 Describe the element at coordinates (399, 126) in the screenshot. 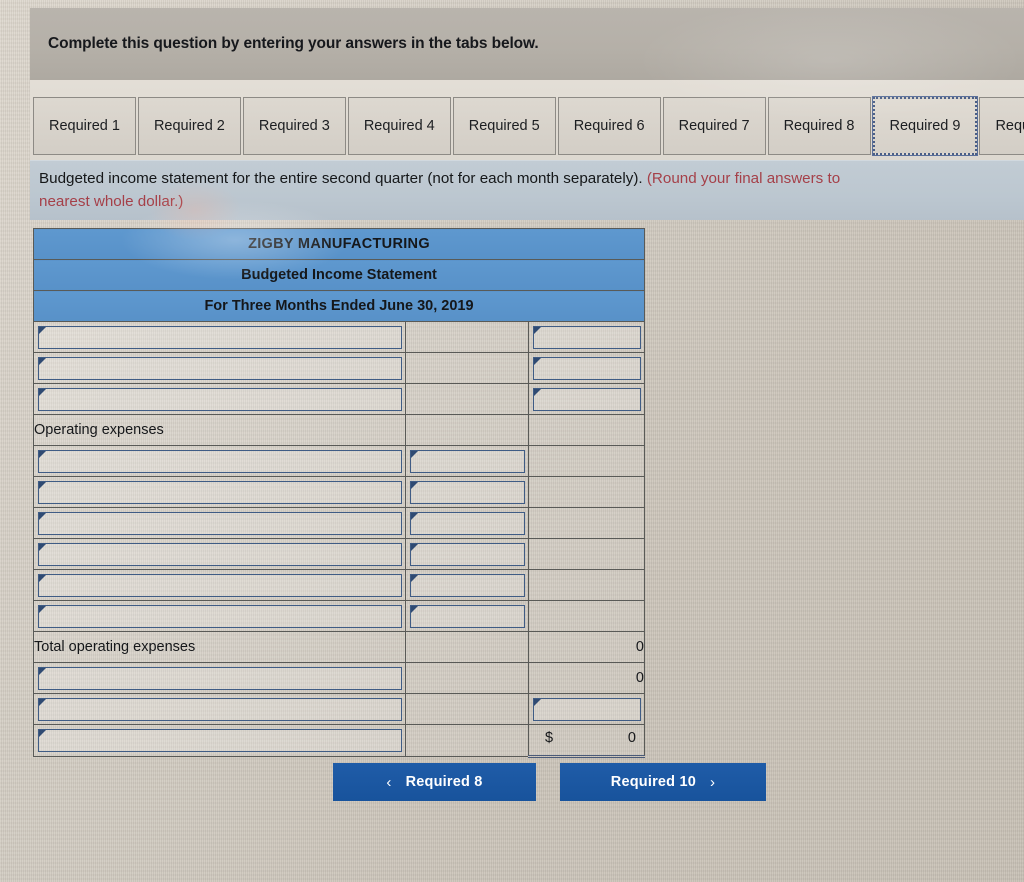

I see `tab-required-4: Required 4` at that location.